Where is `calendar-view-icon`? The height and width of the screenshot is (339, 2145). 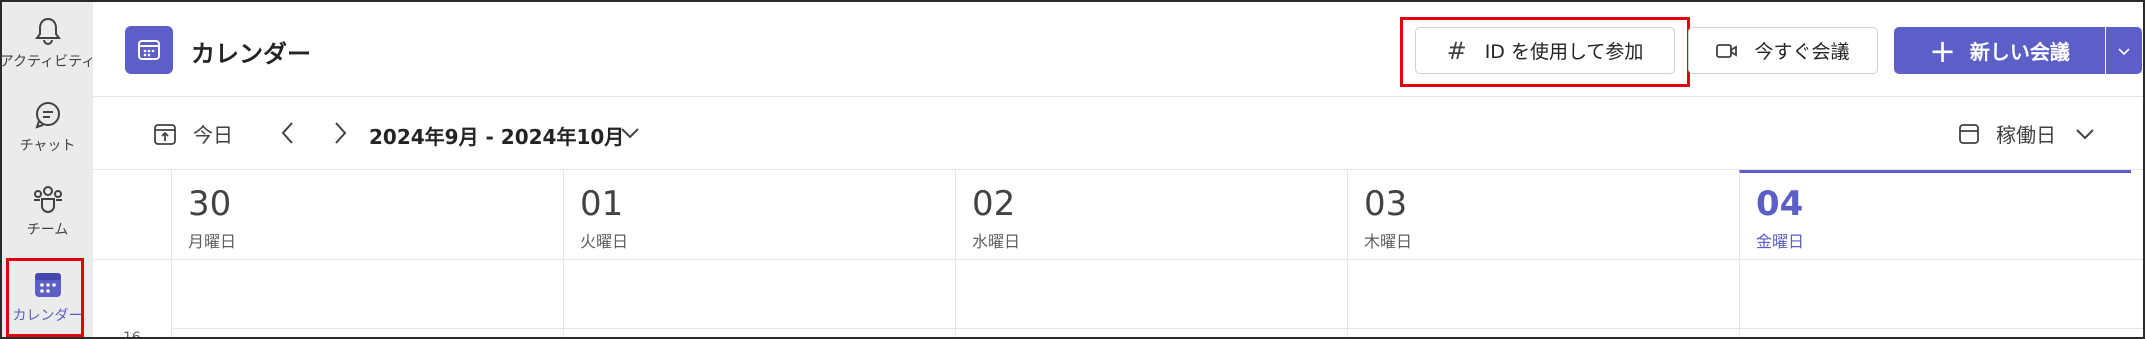 calendar-view-icon is located at coordinates (1969, 133).